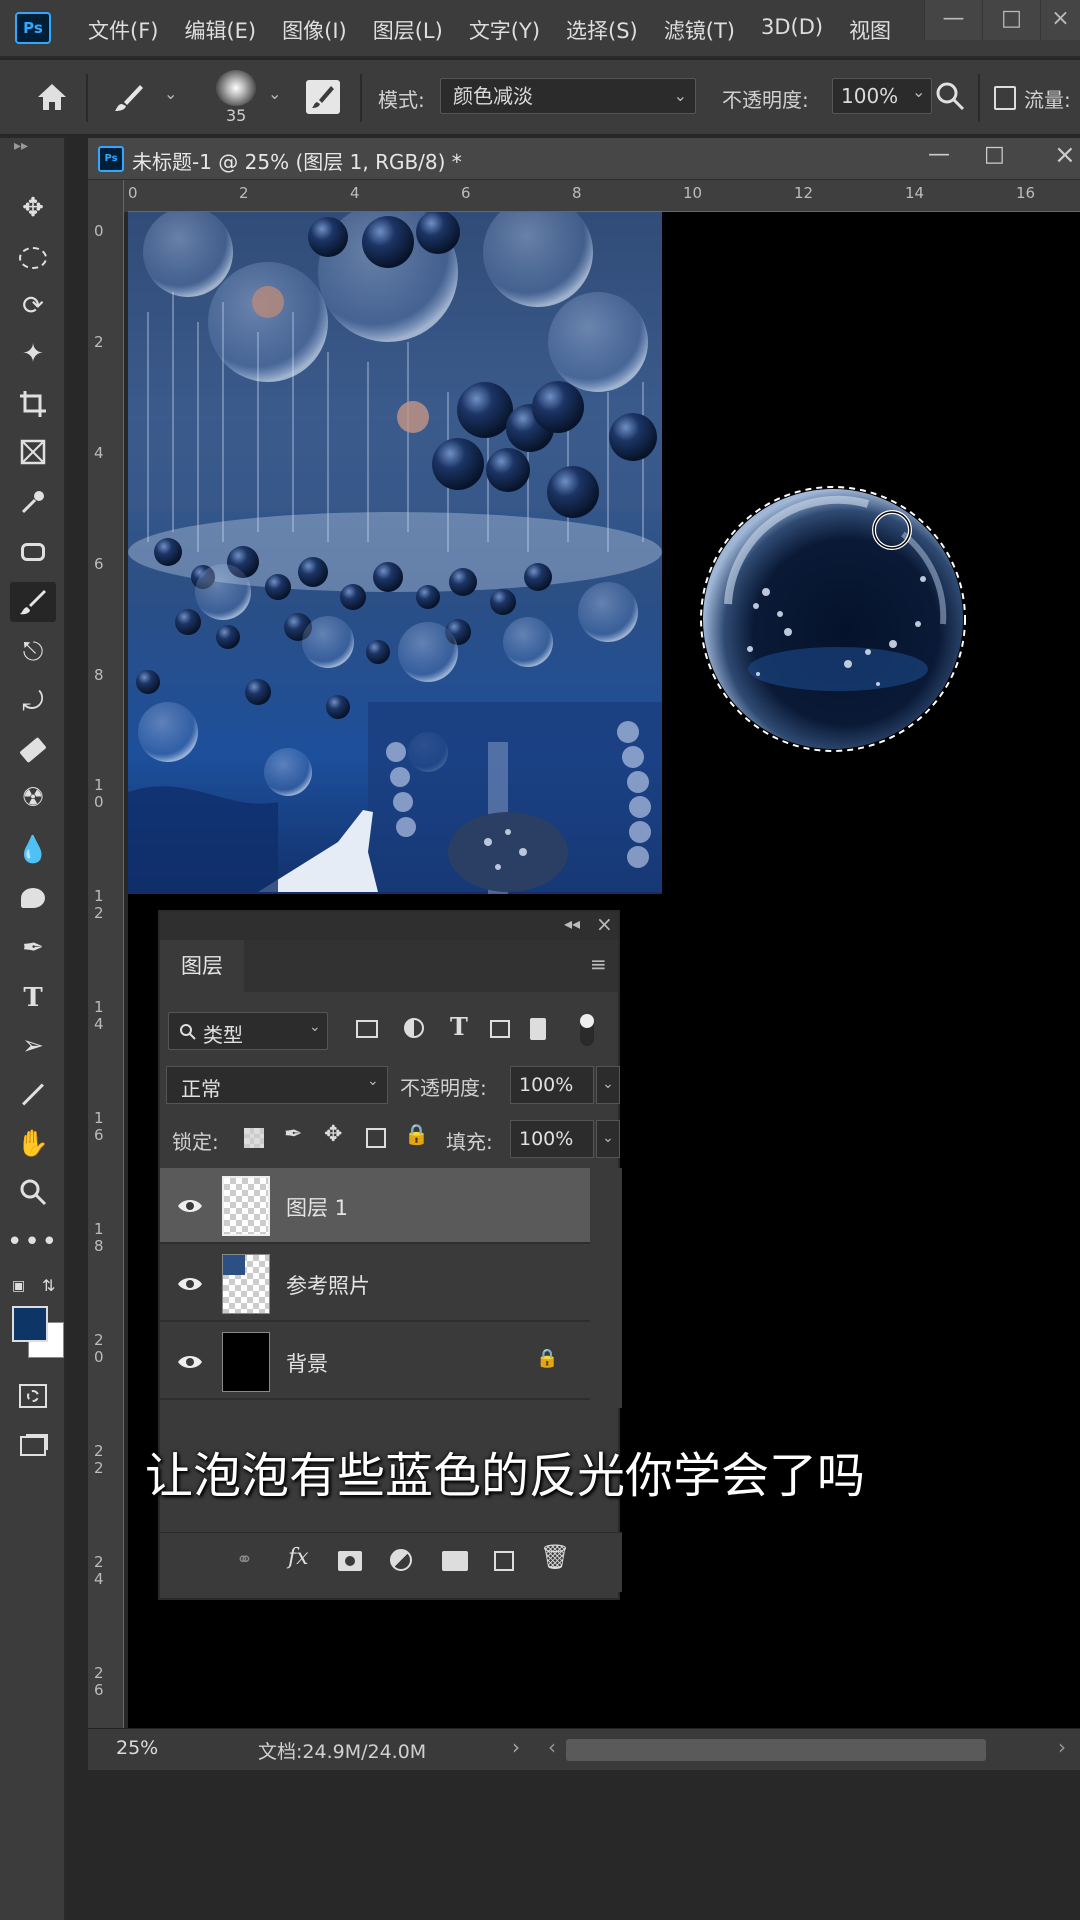 This screenshot has height=1920, width=1080. Describe the element at coordinates (401, 1560) in the screenshot. I see `adjustment-icon` at that location.